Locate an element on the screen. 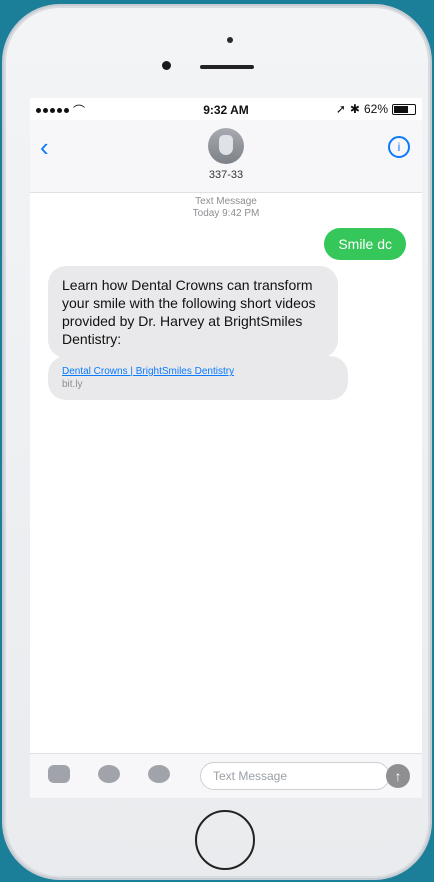 The height and width of the screenshot is (882, 434). contact-name: 337-33 is located at coordinates (226, 175).